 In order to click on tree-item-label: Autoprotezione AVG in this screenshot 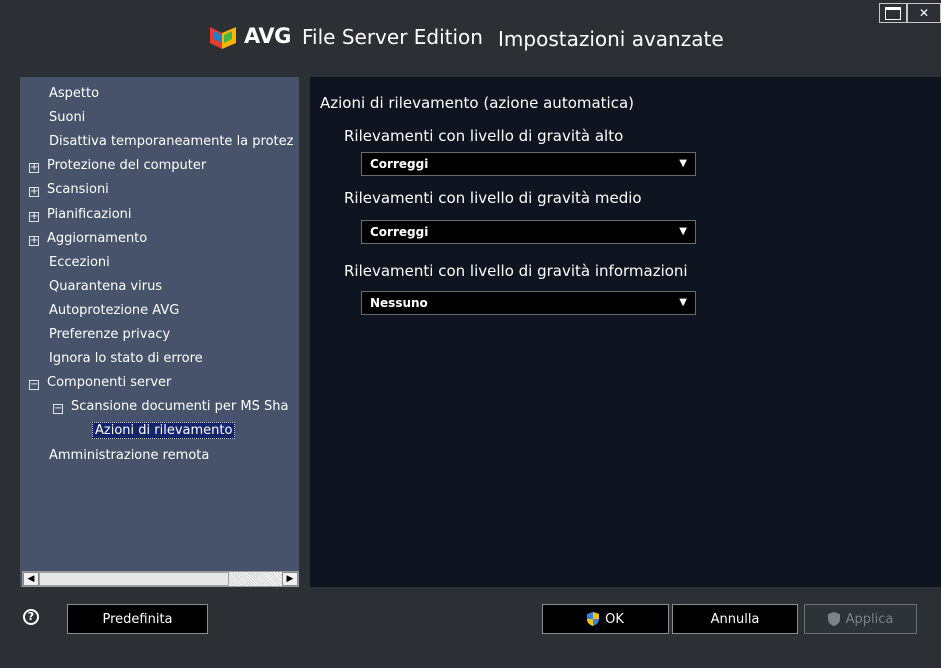, I will do `click(114, 310)`.